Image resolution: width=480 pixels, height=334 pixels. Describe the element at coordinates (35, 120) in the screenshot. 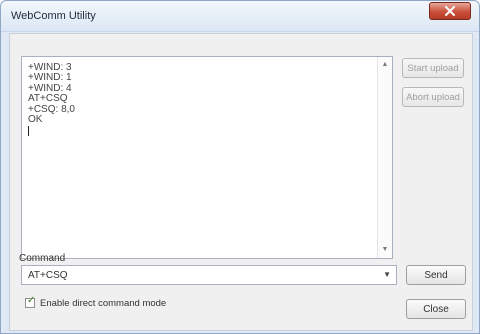

I see `output-line: OK` at that location.